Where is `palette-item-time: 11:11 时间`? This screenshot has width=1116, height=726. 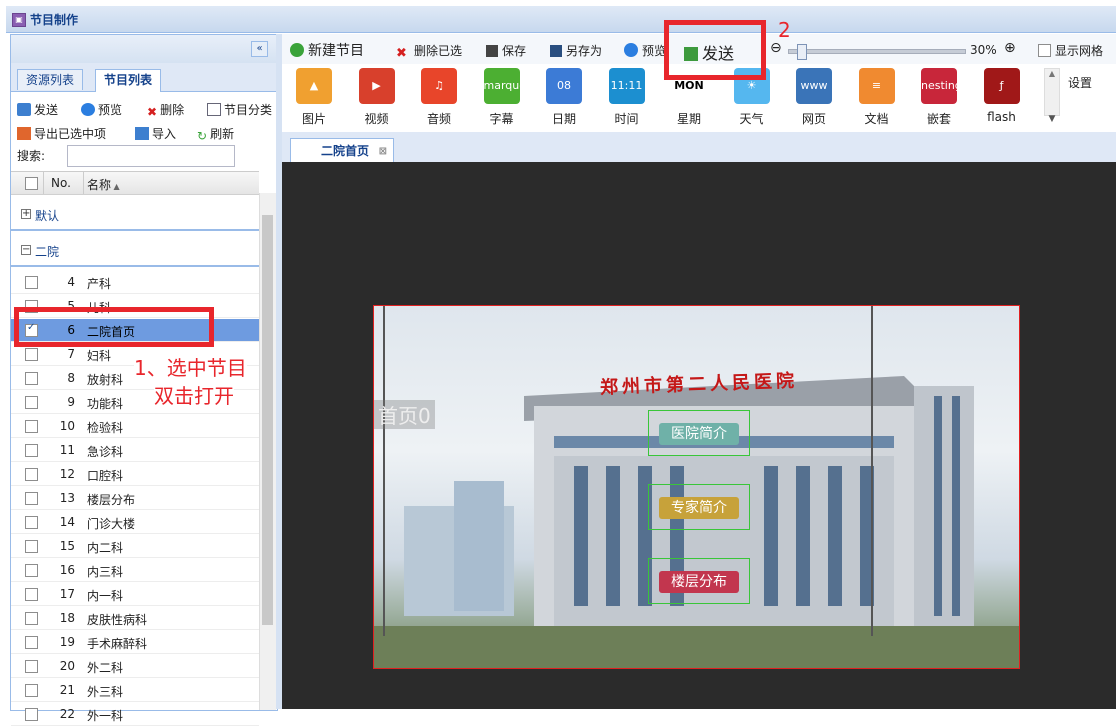
palette-item-time: 11:11 时间 is located at coordinates (627, 97).